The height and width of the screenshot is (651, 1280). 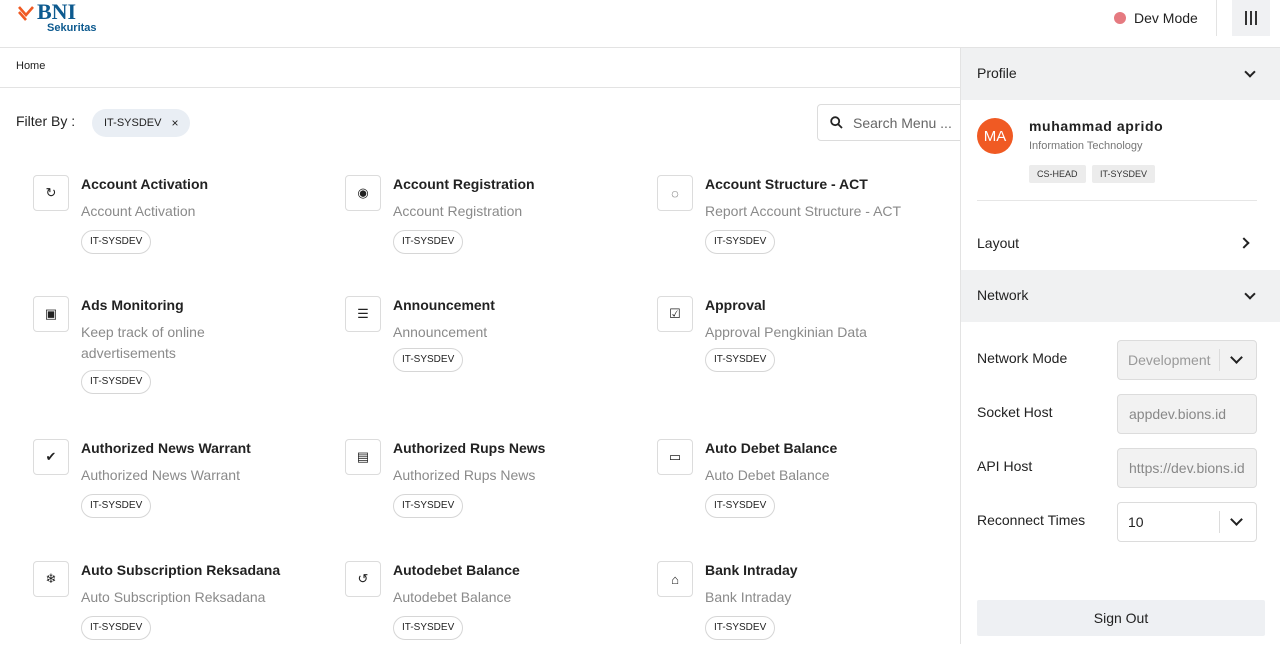 What do you see at coordinates (51, 314) in the screenshot?
I see `id-card-icon: ▣` at bounding box center [51, 314].